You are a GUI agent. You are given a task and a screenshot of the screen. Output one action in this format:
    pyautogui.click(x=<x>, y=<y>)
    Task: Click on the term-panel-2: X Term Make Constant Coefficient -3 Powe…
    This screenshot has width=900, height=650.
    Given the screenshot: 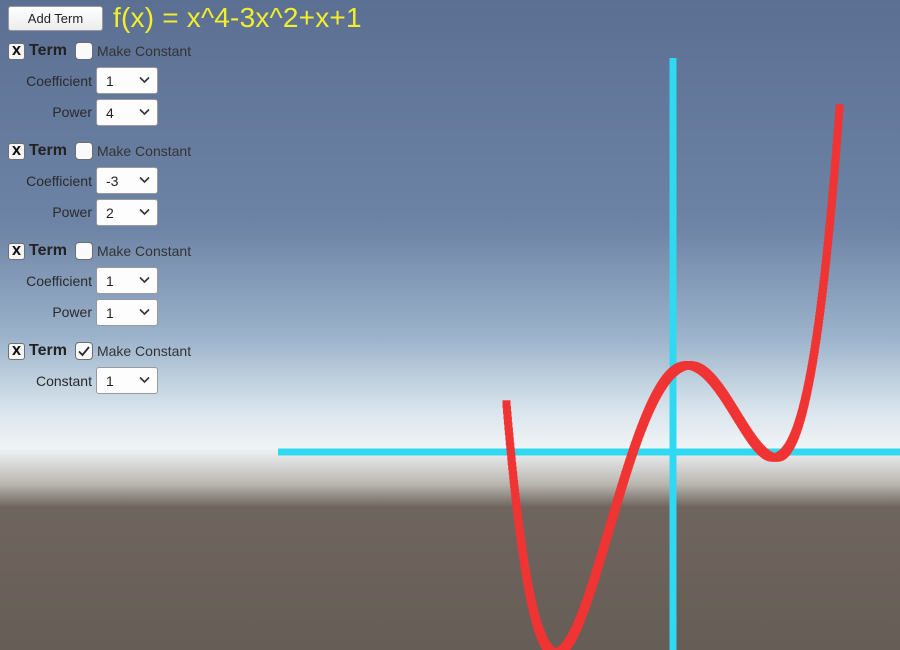 What is the action you would take?
    pyautogui.click(x=110, y=188)
    